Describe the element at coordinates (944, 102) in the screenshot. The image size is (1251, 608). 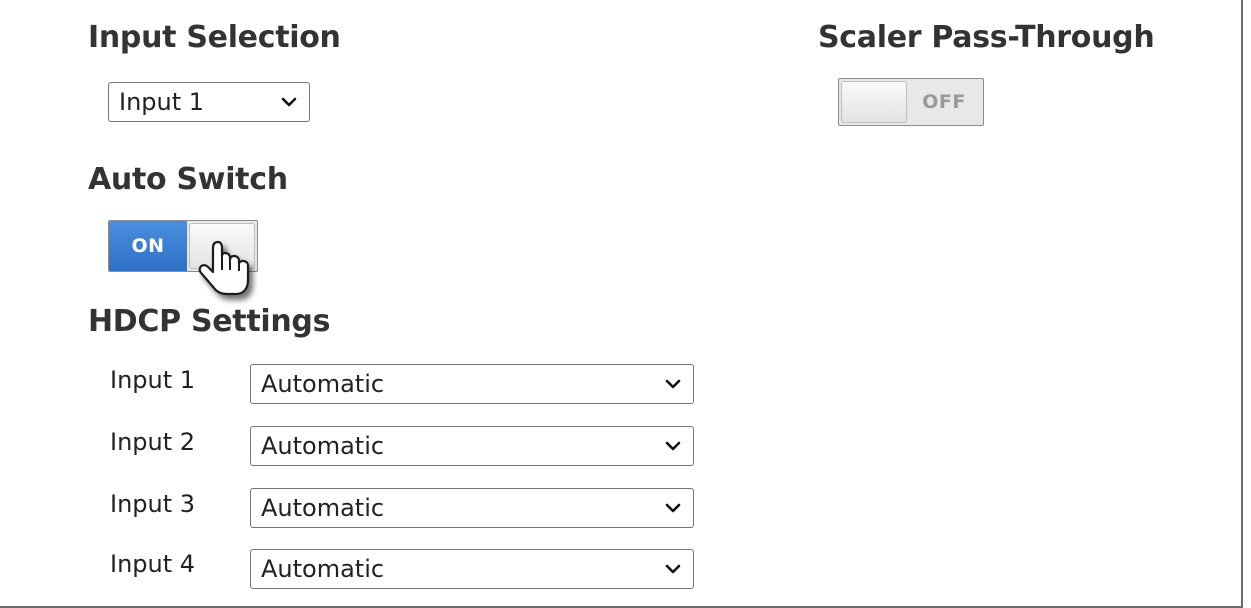
I see `toggle-off-label: OFF` at that location.